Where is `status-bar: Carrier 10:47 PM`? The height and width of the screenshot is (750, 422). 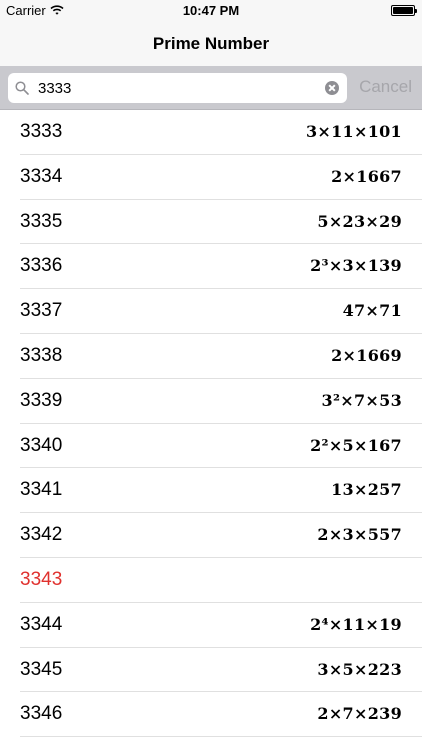 status-bar: Carrier 10:47 PM is located at coordinates (211, 11).